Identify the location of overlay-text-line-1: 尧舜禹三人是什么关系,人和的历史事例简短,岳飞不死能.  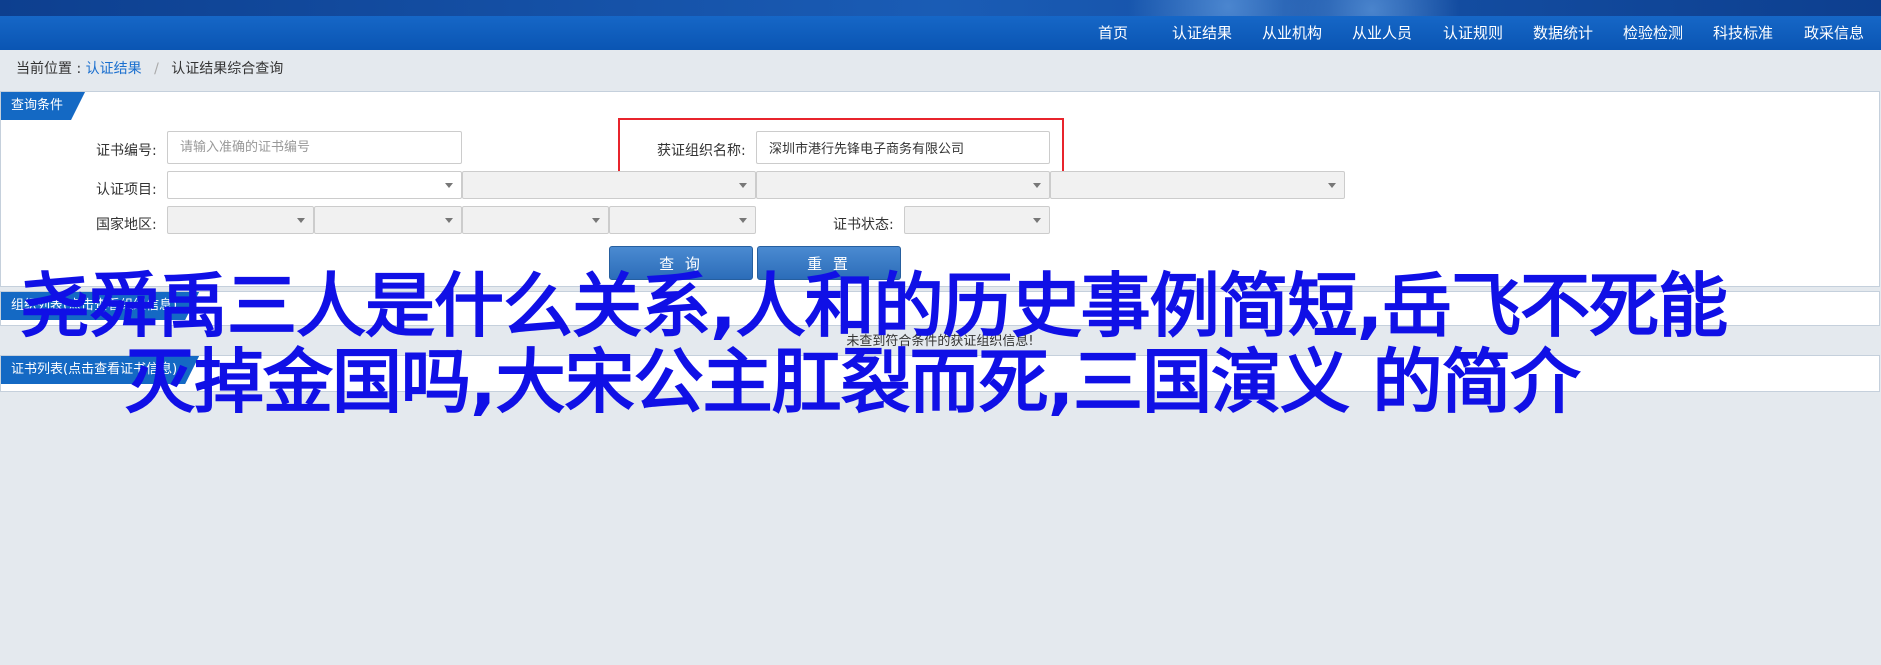
(874, 306).